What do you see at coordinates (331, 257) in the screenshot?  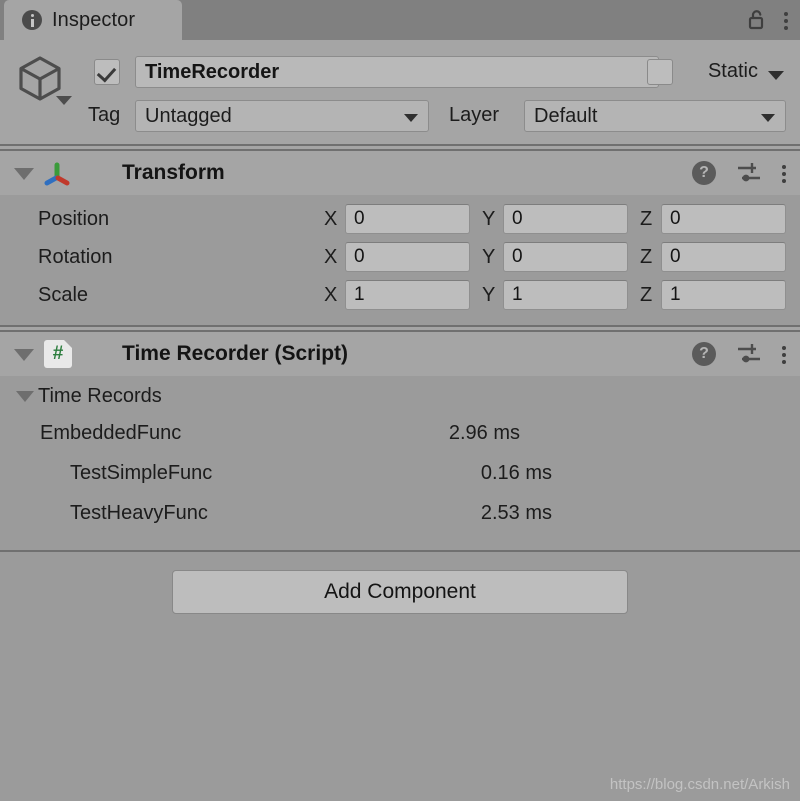 I see `rotation-x-axis-label: X` at bounding box center [331, 257].